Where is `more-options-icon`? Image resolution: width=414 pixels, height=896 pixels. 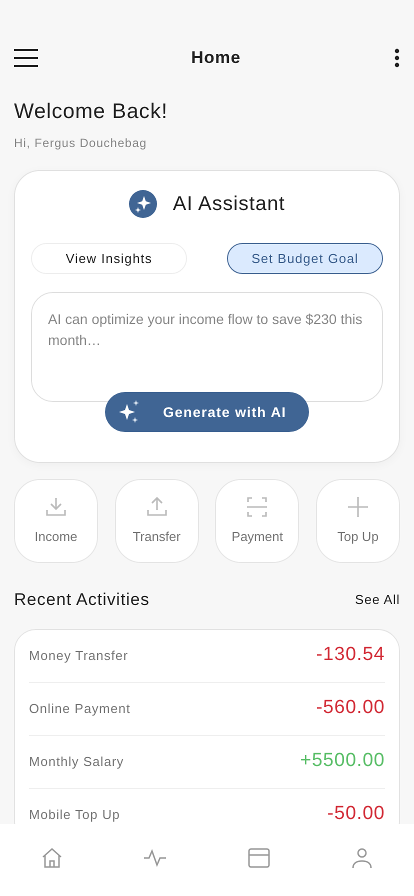
more-options-icon is located at coordinates (397, 58).